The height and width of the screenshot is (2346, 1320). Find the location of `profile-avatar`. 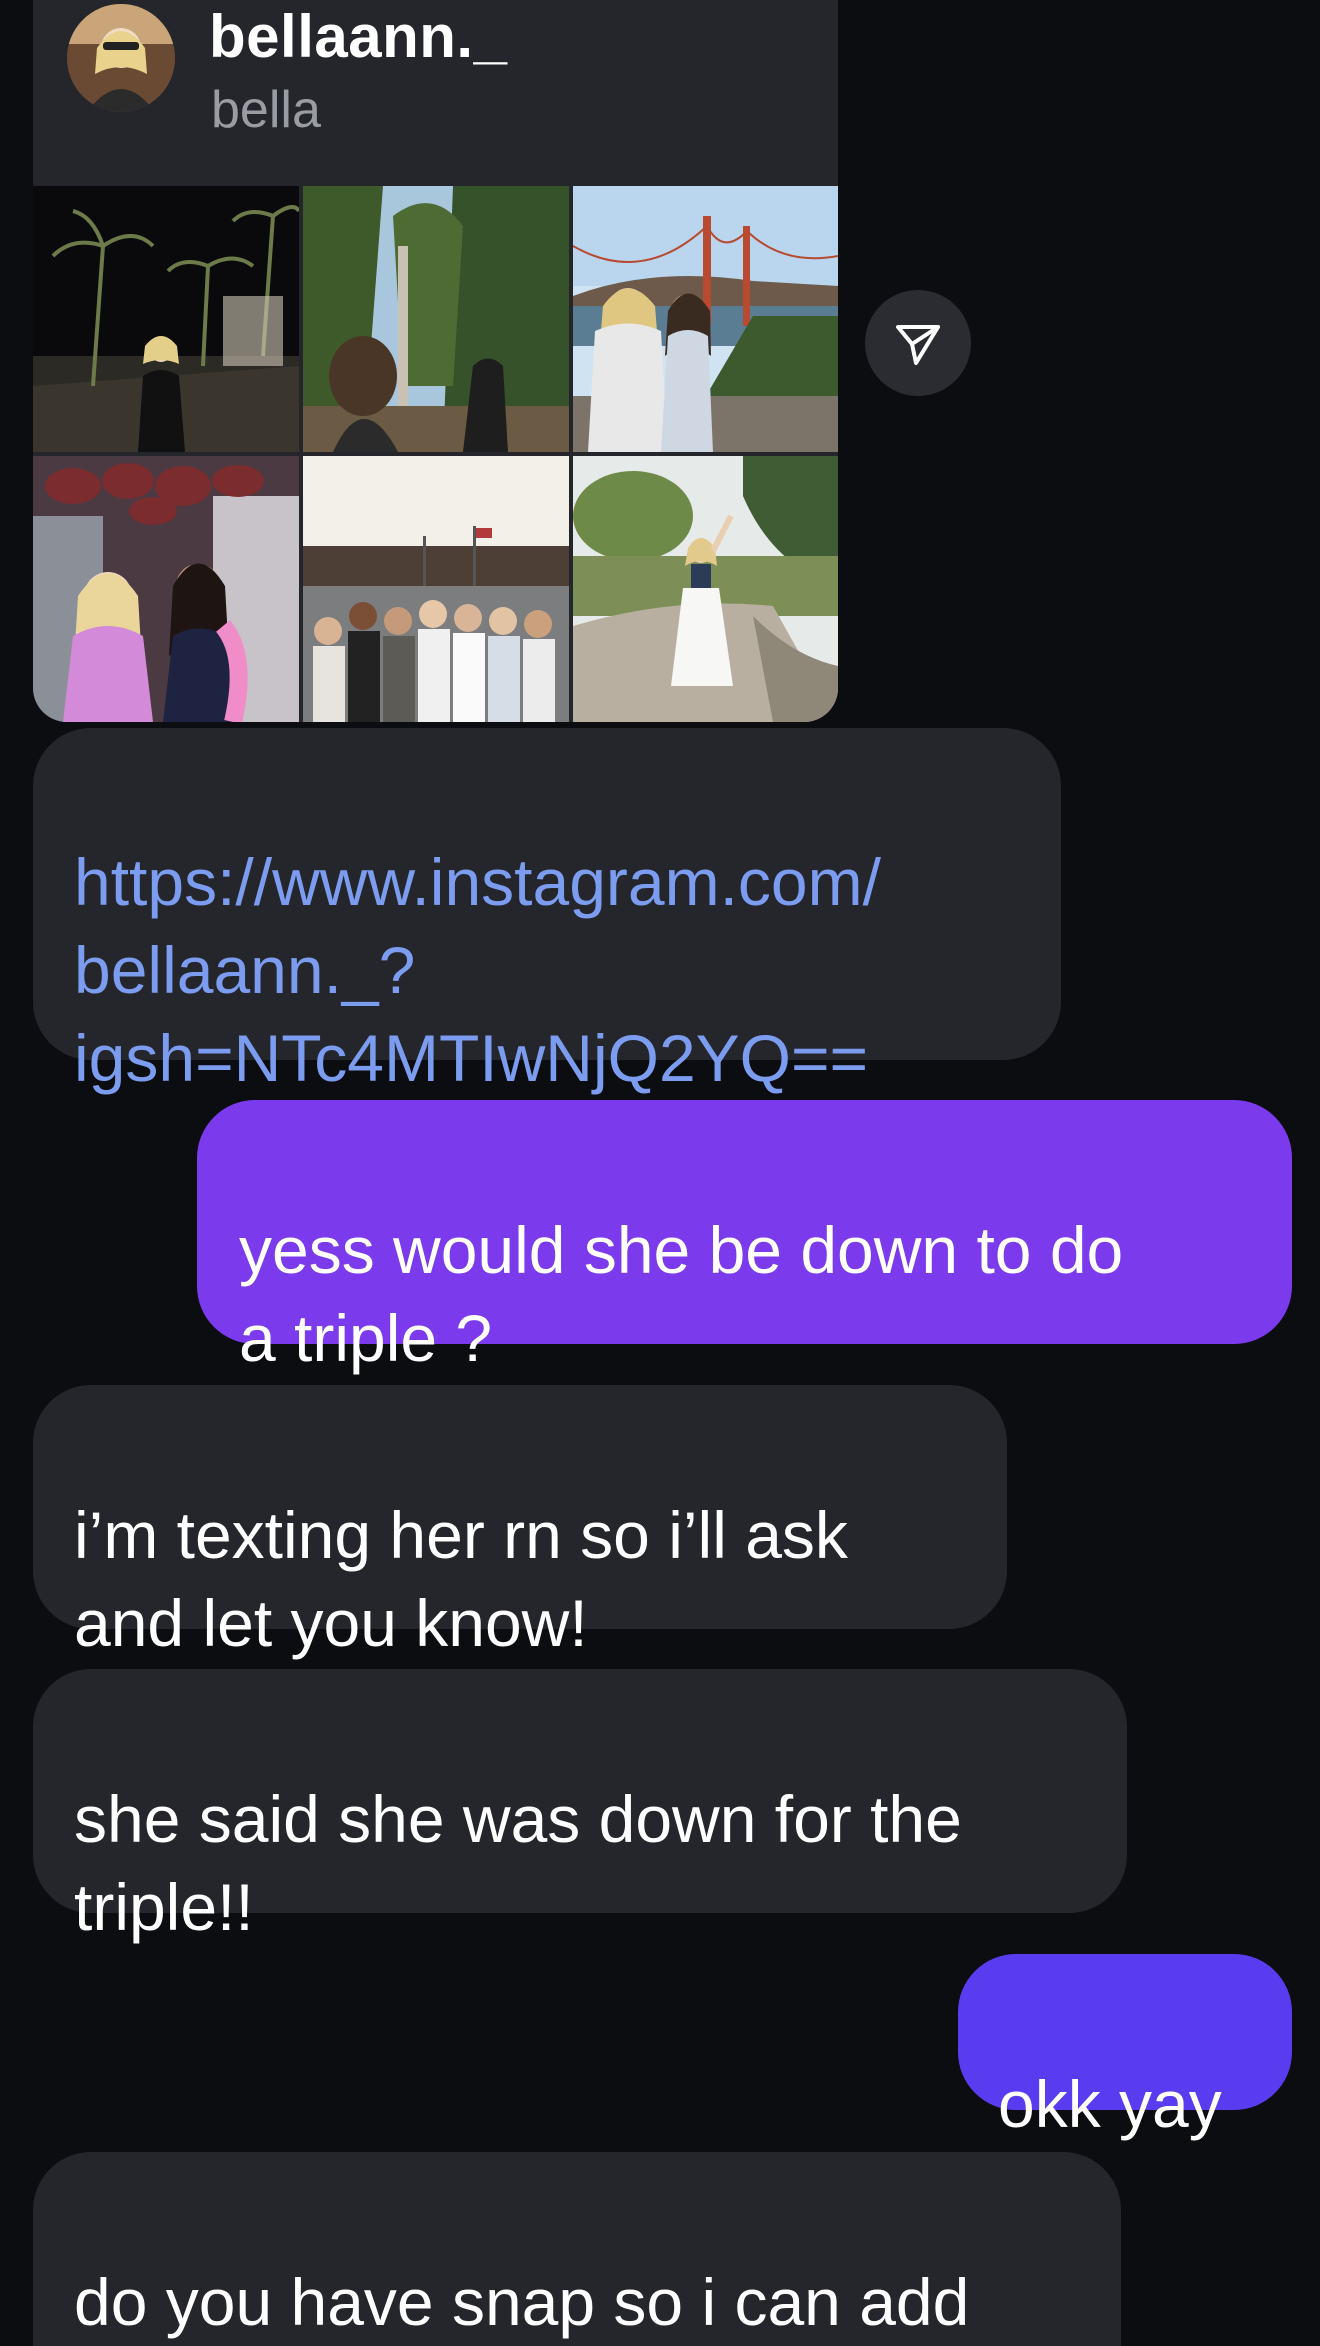

profile-avatar is located at coordinates (121, 58).